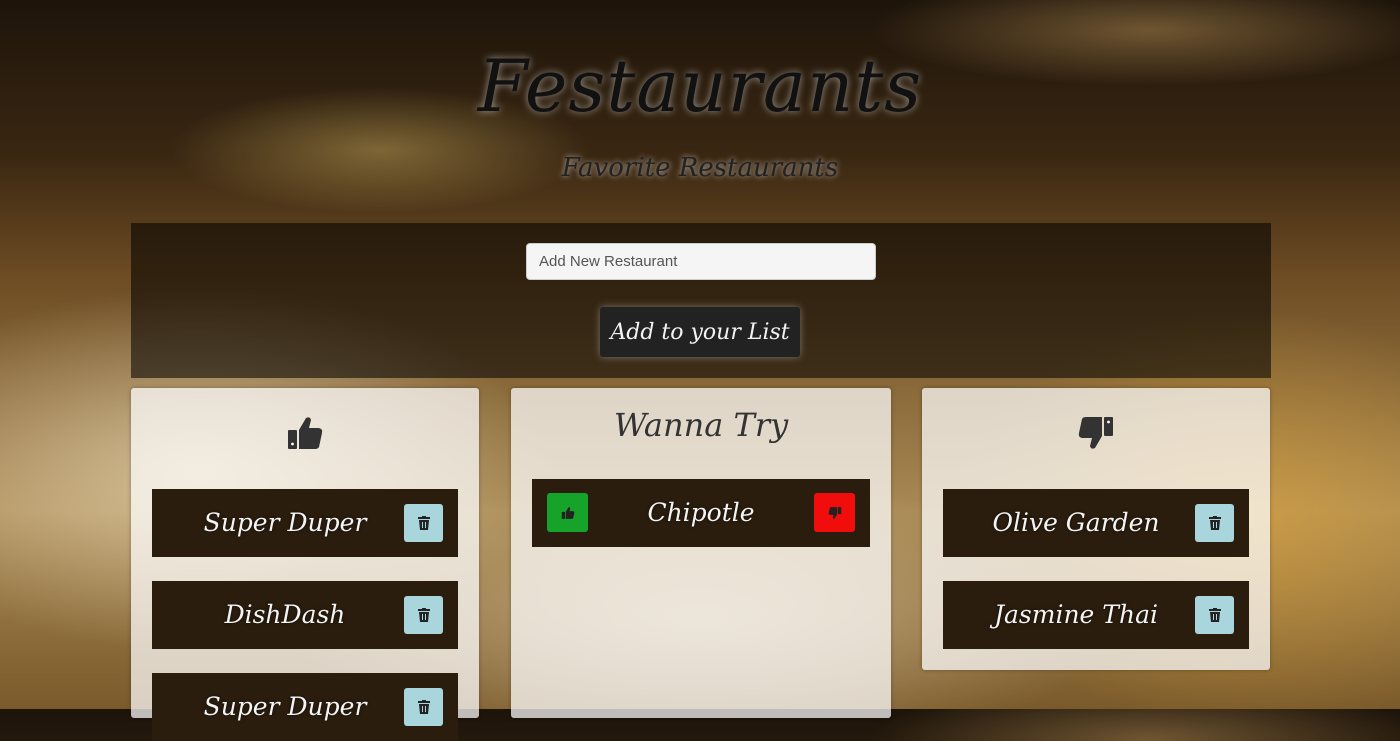  Describe the element at coordinates (1076, 614) in the screenshot. I see `restaurant-name: Jasmine Thai` at that location.